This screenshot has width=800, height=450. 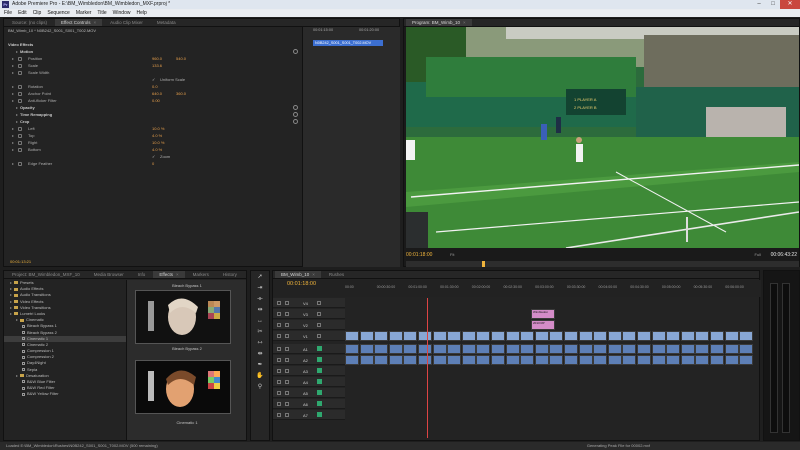 I want to click on tab-program: Program: BM_Wimb_10 ×, so click(x=439, y=22).